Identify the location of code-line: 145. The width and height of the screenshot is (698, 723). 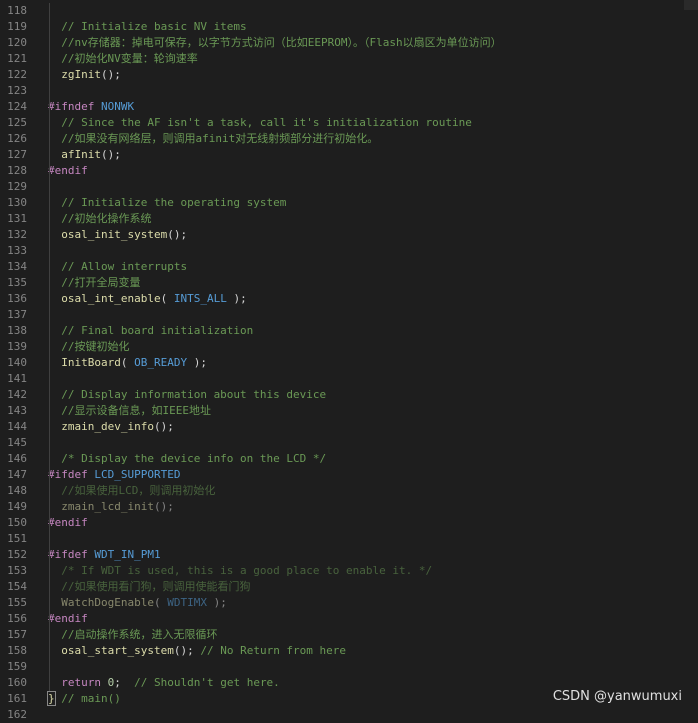
(349, 443).